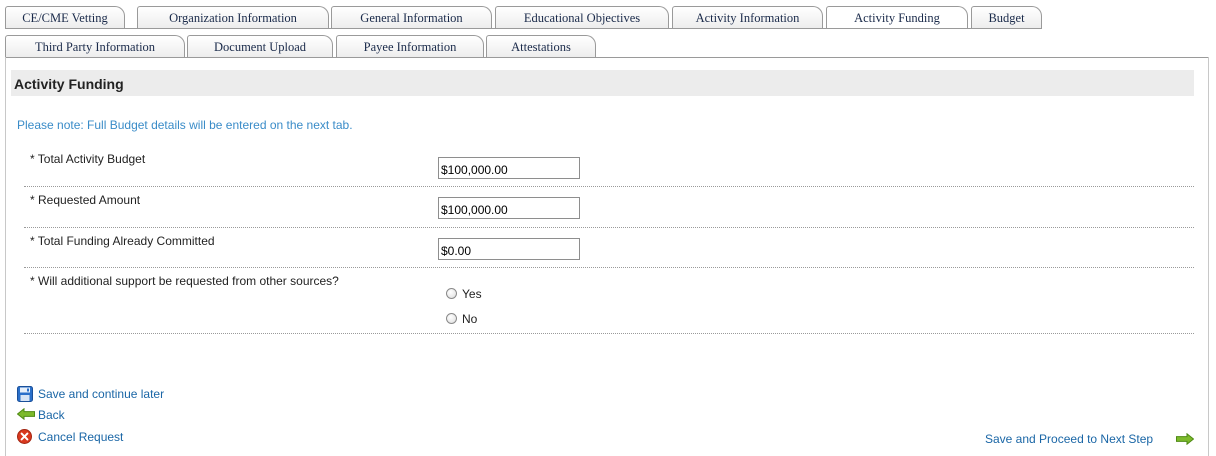 This screenshot has height=456, width=1216. Describe the element at coordinates (25, 394) in the screenshot. I see `save-disk-icon` at that location.